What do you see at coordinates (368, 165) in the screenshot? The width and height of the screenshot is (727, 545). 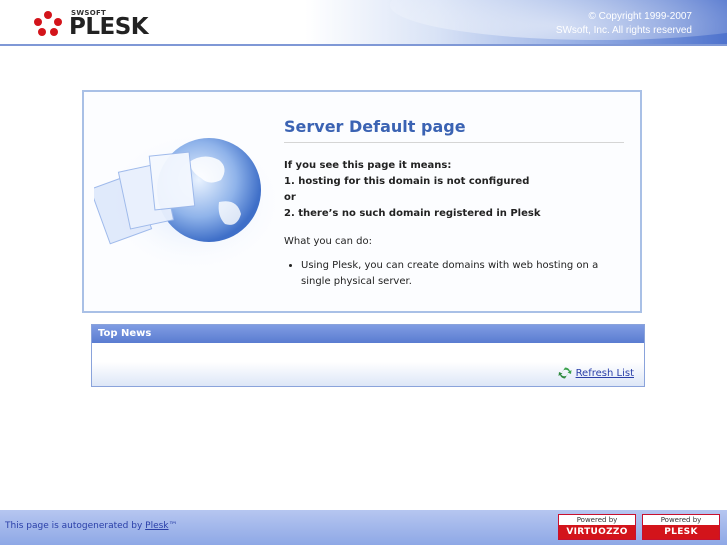 I see `intro-text: If you see this page it means:` at bounding box center [368, 165].